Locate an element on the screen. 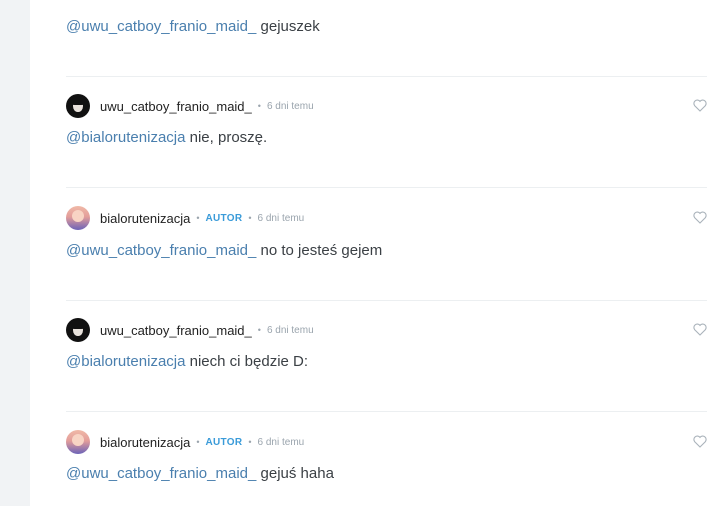 The image size is (727, 506). comment-body: @bialorutenizacja niech ci będzie D: is located at coordinates (187, 361).